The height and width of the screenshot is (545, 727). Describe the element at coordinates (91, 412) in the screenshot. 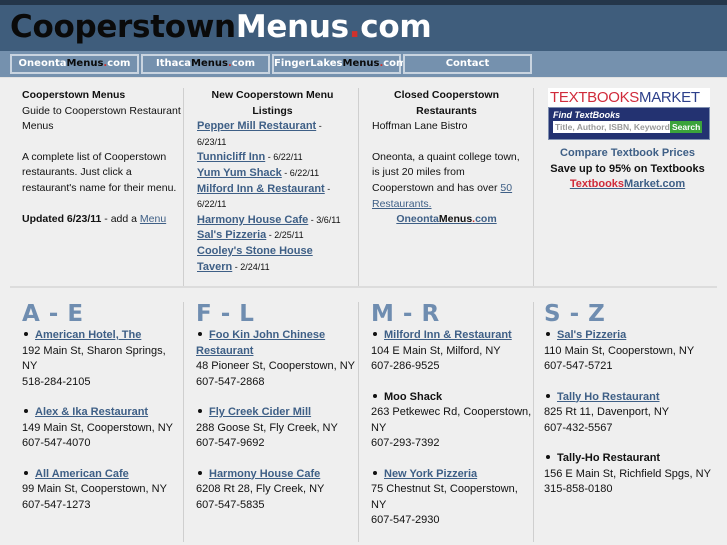

I see `restaurant-link: Alex & Ika Restaurant` at that location.